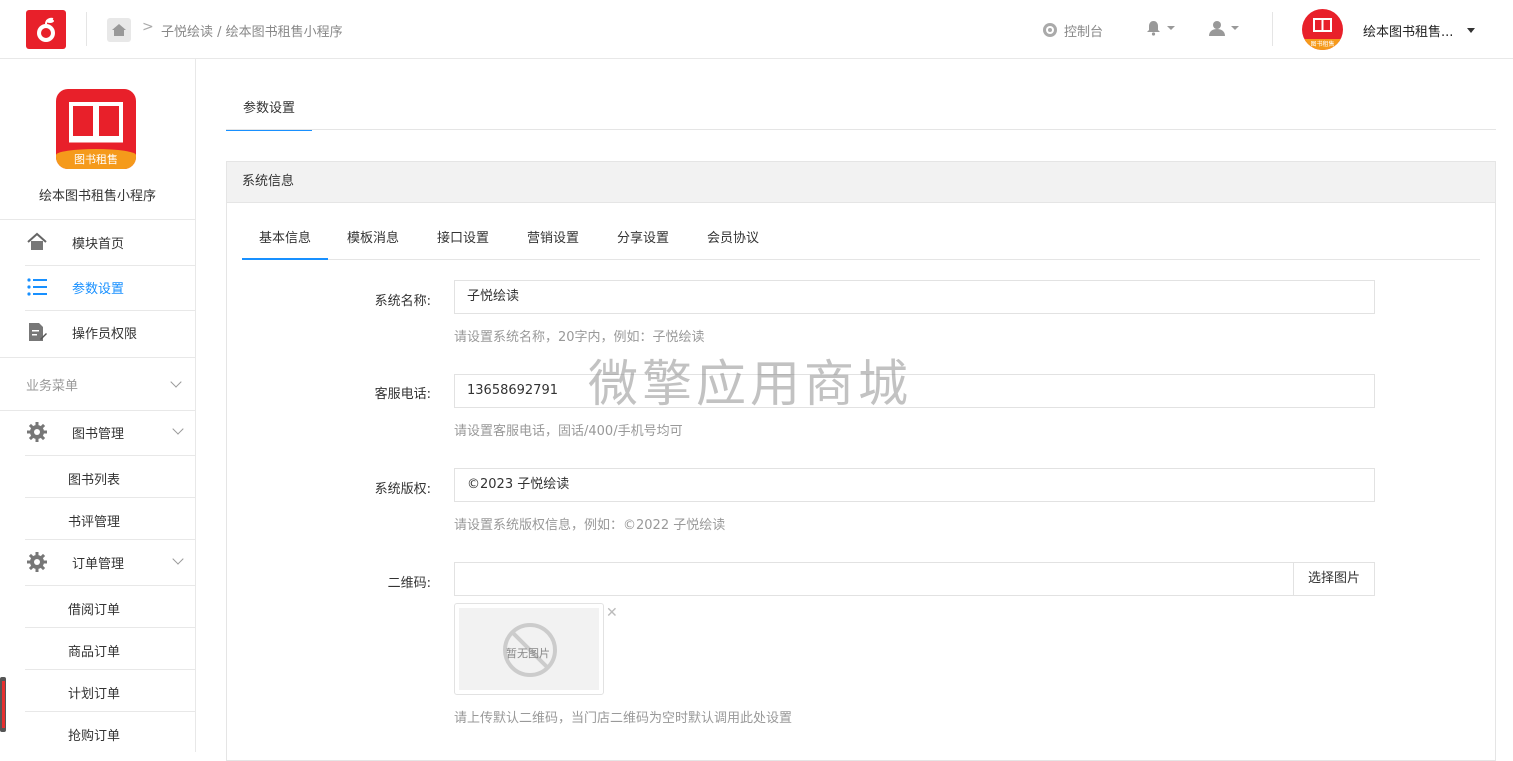 Image resolution: width=1513 pixels, height=761 pixels. I want to click on tab-share-settings: 分享设置, so click(643, 241).